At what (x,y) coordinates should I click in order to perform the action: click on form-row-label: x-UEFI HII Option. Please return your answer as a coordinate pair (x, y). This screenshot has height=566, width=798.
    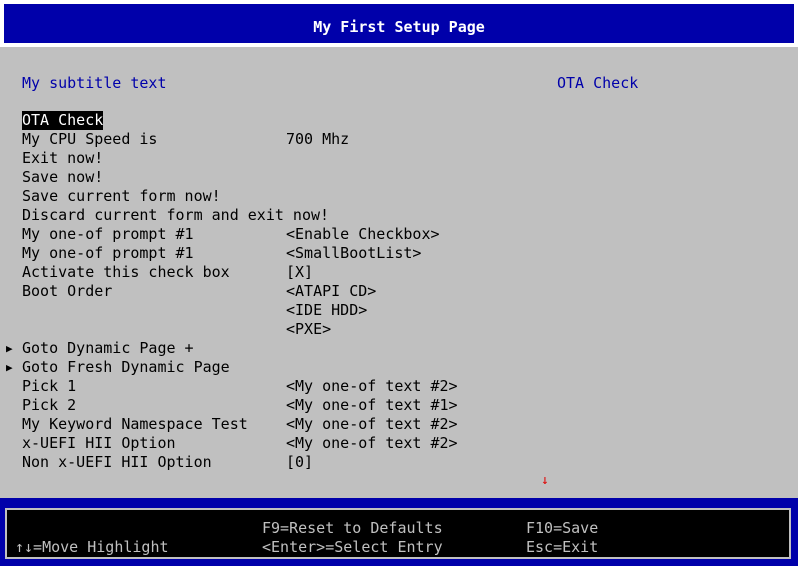
    Looking at the image, I should click on (99, 443).